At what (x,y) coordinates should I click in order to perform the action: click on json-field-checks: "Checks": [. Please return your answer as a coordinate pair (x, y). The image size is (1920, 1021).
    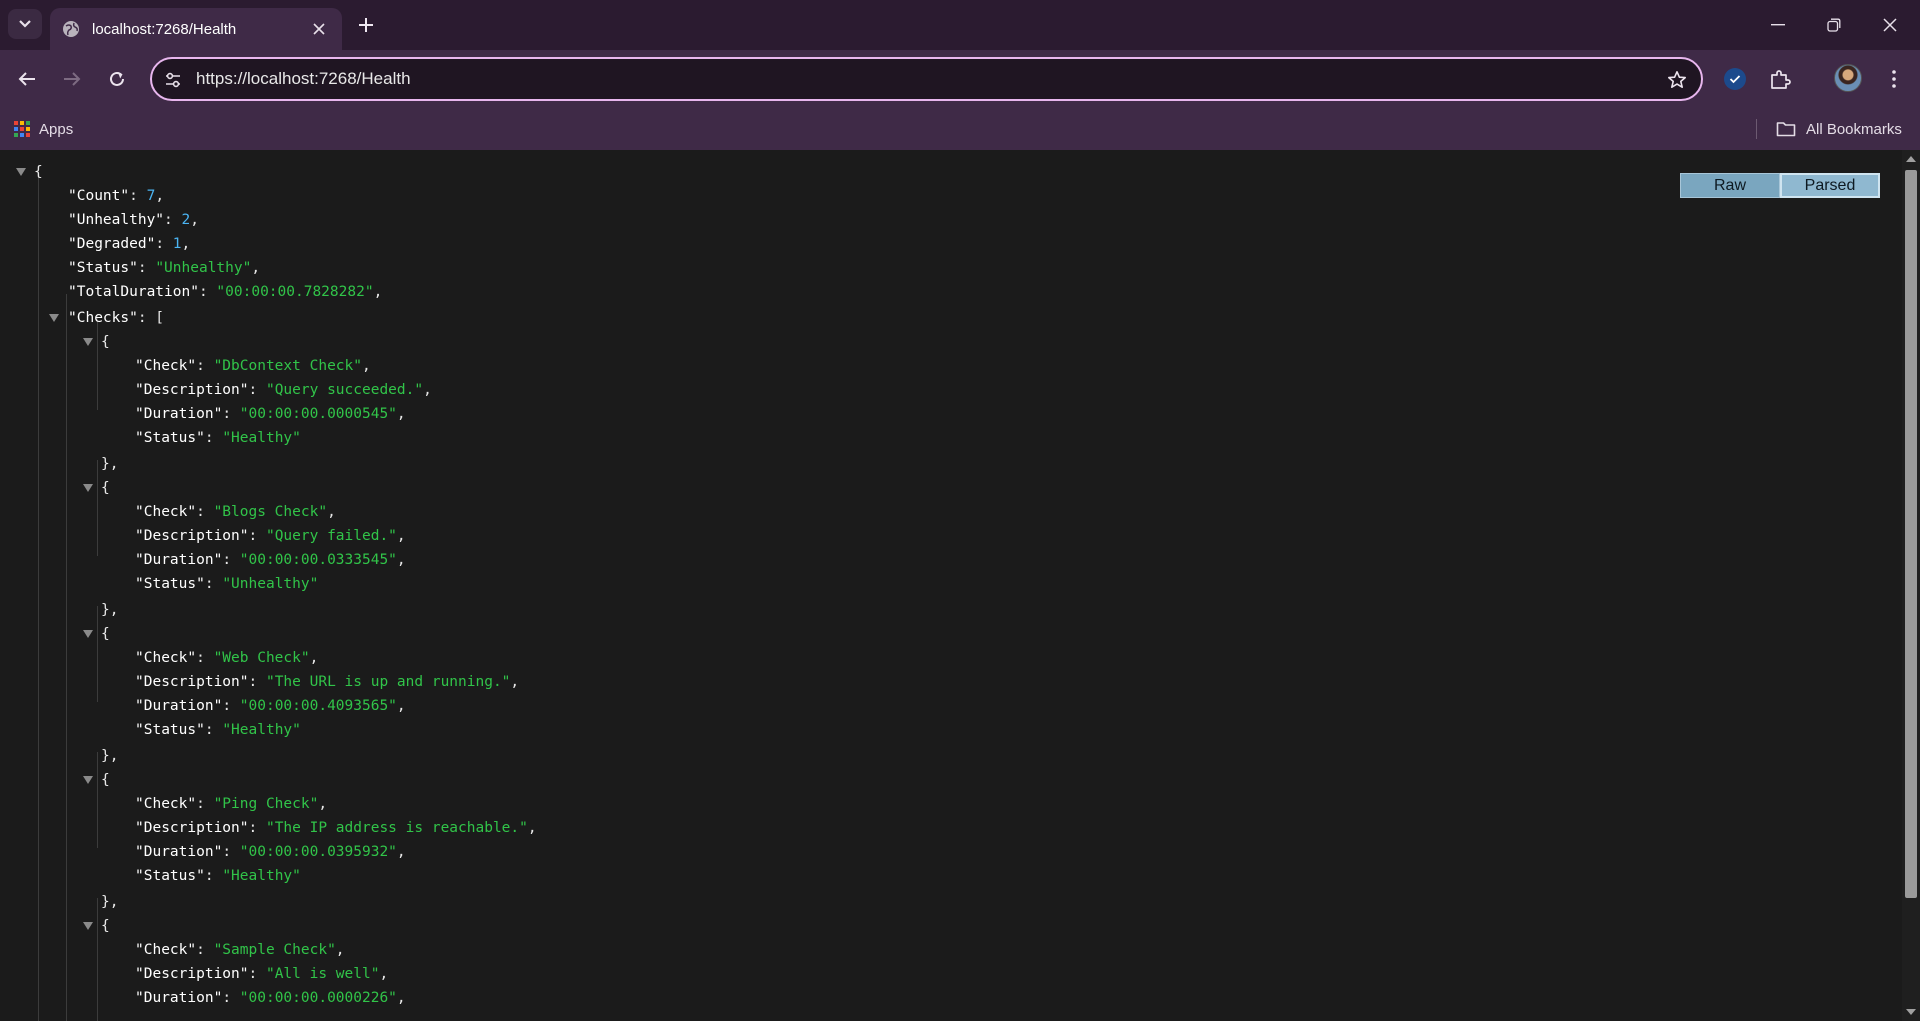
    Looking at the image, I should click on (116, 318).